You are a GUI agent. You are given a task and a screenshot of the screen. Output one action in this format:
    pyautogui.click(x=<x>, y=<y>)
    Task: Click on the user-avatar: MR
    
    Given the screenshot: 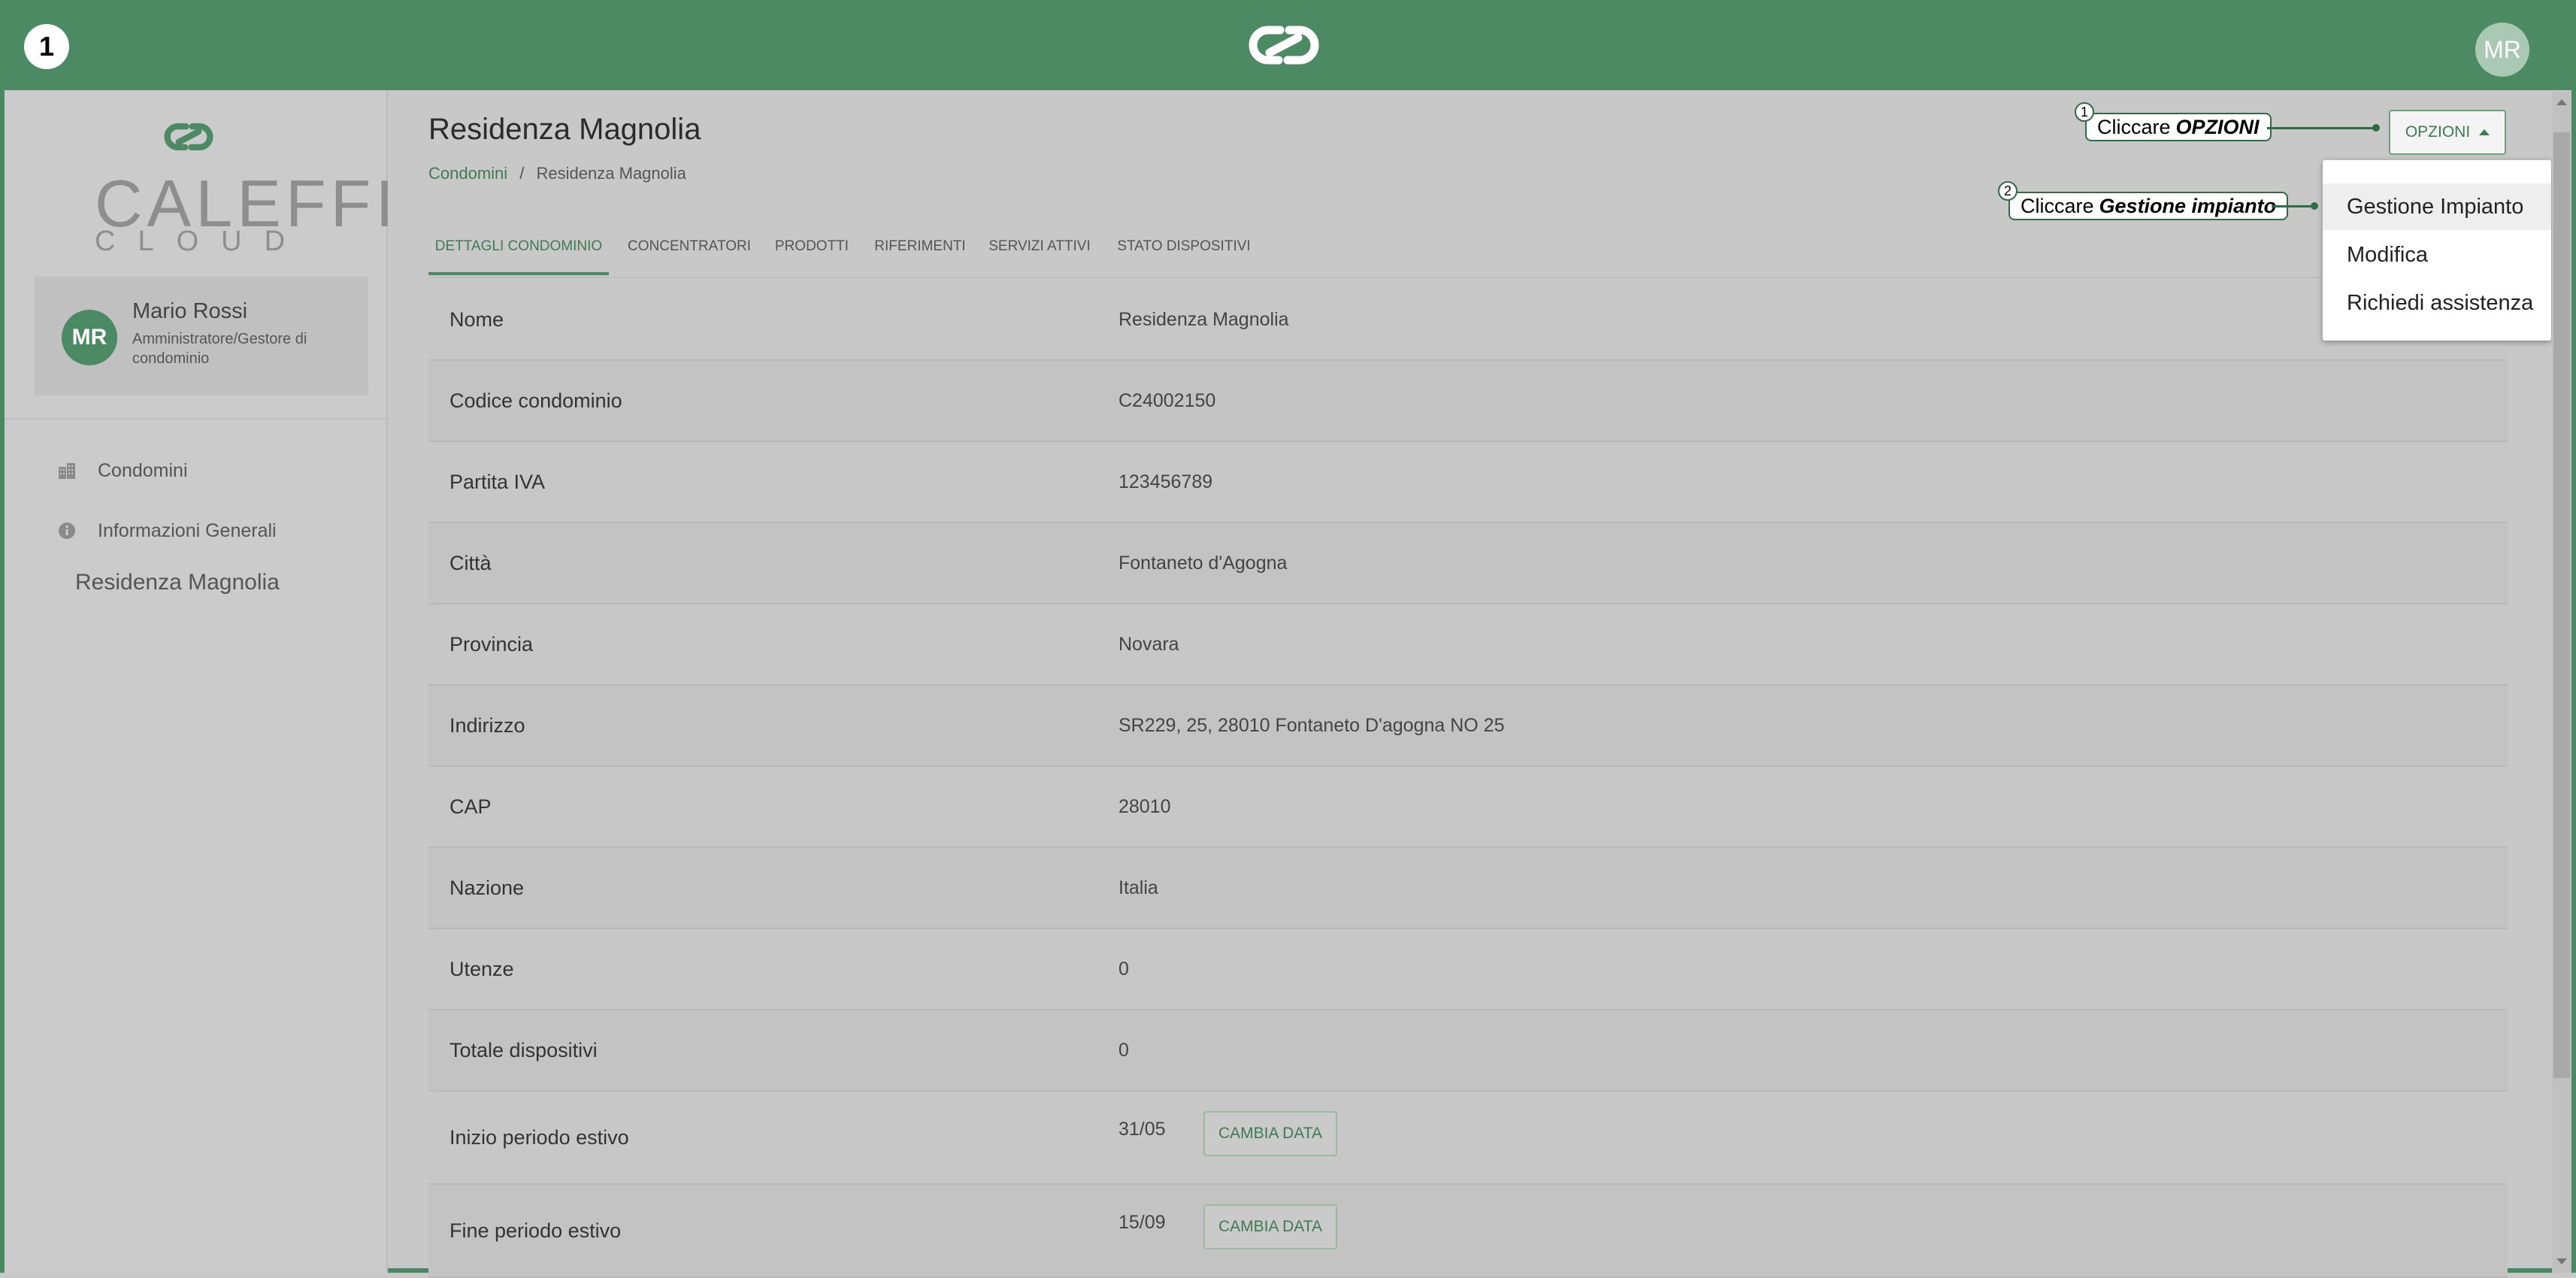 What is the action you would take?
    pyautogui.click(x=2502, y=50)
    